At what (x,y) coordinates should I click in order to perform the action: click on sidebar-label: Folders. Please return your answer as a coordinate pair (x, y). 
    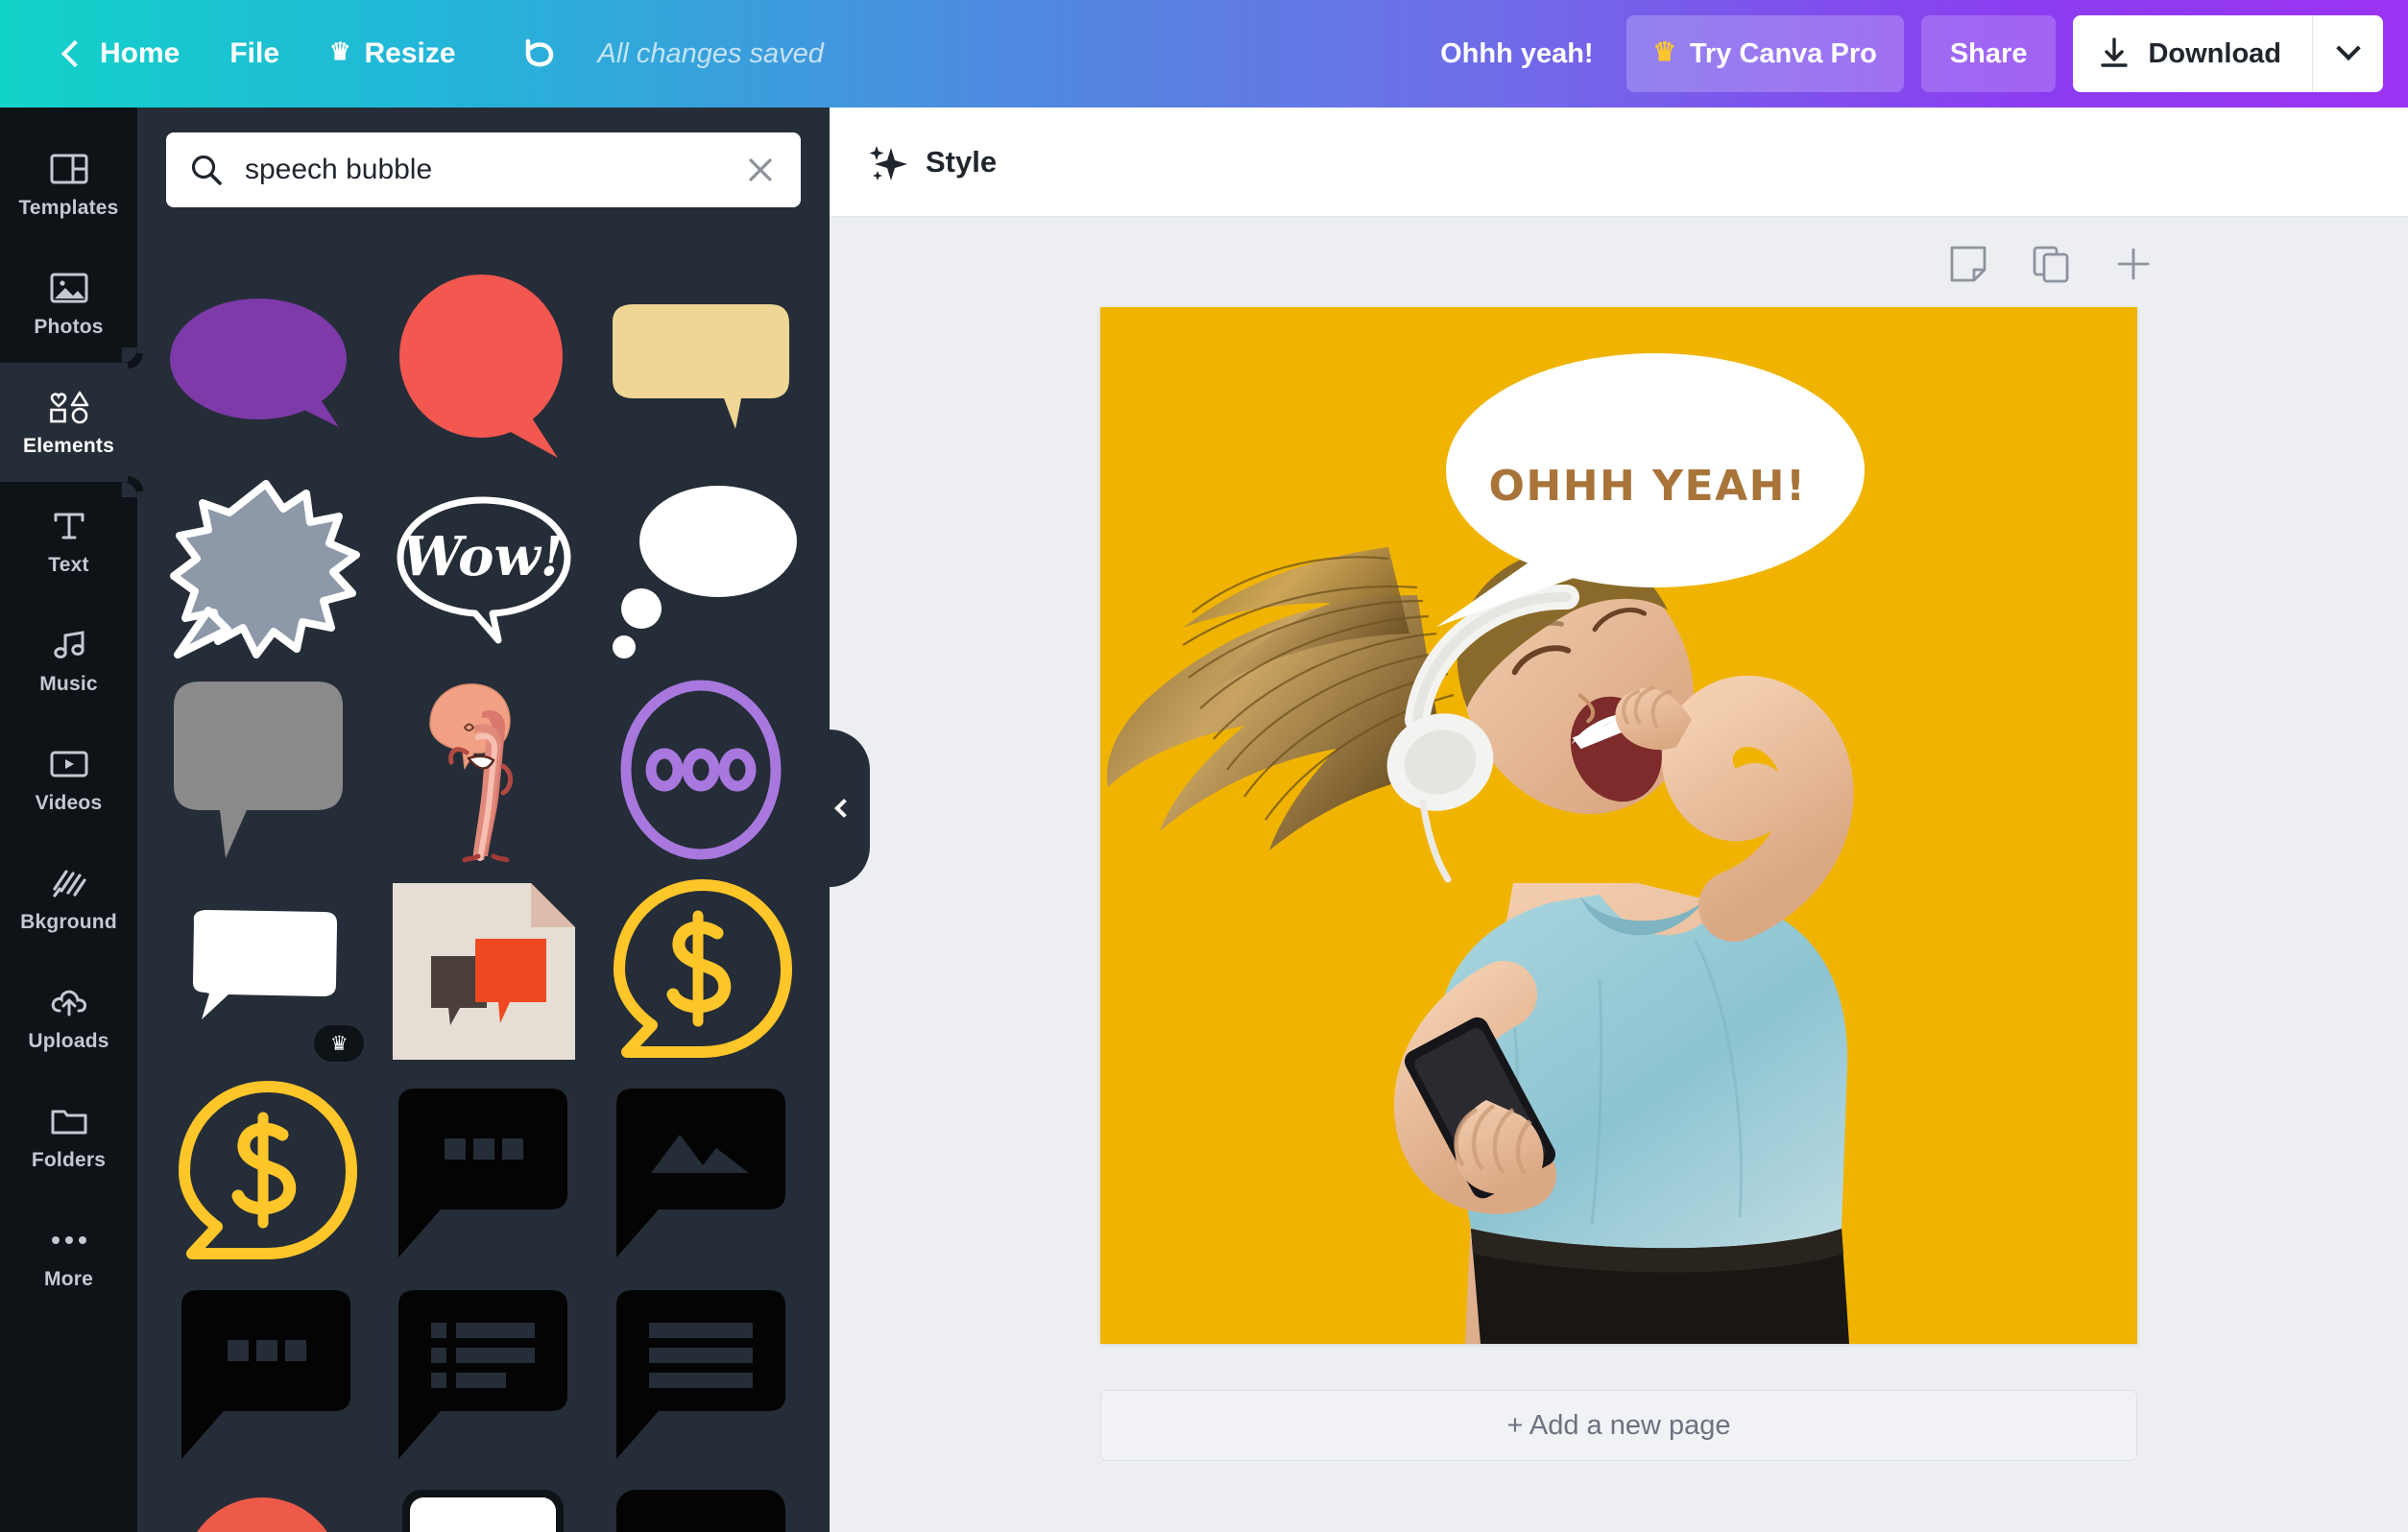
    Looking at the image, I should click on (69, 1159).